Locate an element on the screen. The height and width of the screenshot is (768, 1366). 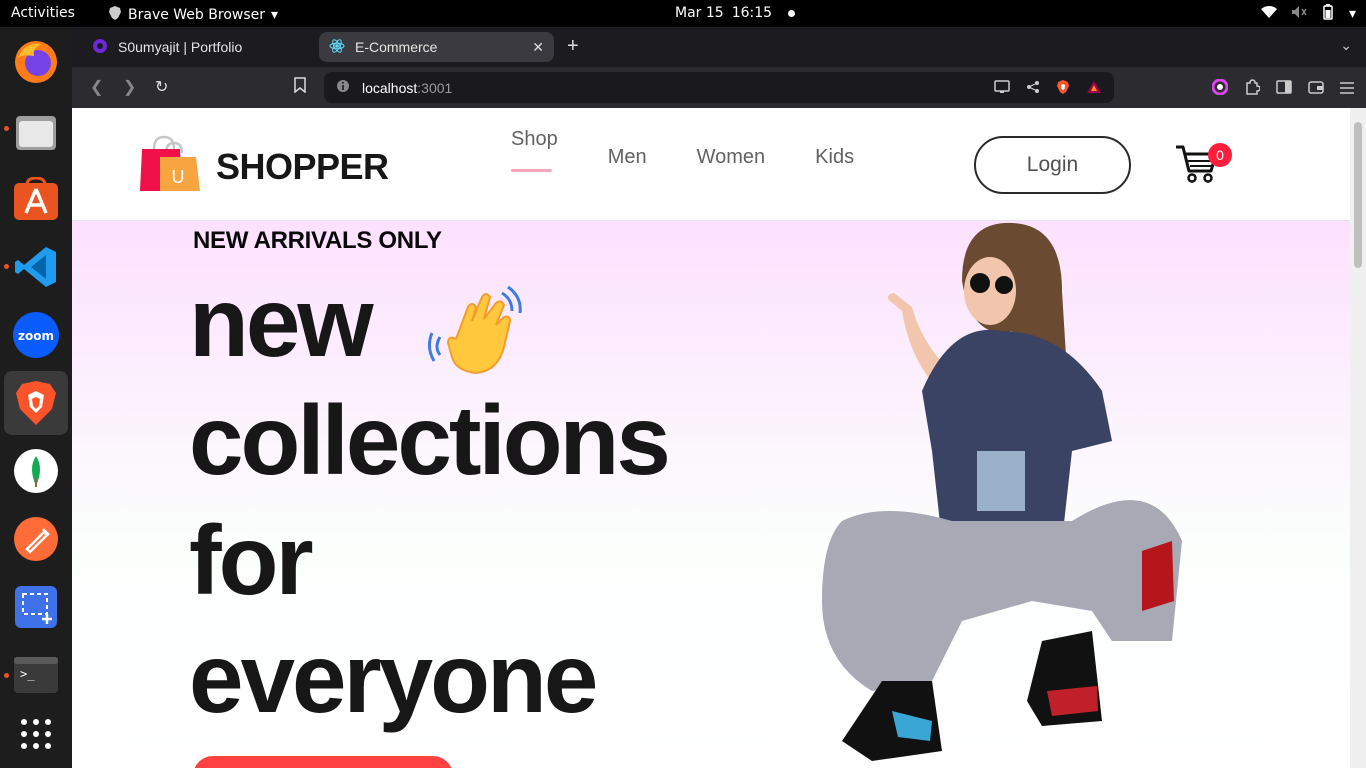
brave-shields-icon is located at coordinates (1063, 88).